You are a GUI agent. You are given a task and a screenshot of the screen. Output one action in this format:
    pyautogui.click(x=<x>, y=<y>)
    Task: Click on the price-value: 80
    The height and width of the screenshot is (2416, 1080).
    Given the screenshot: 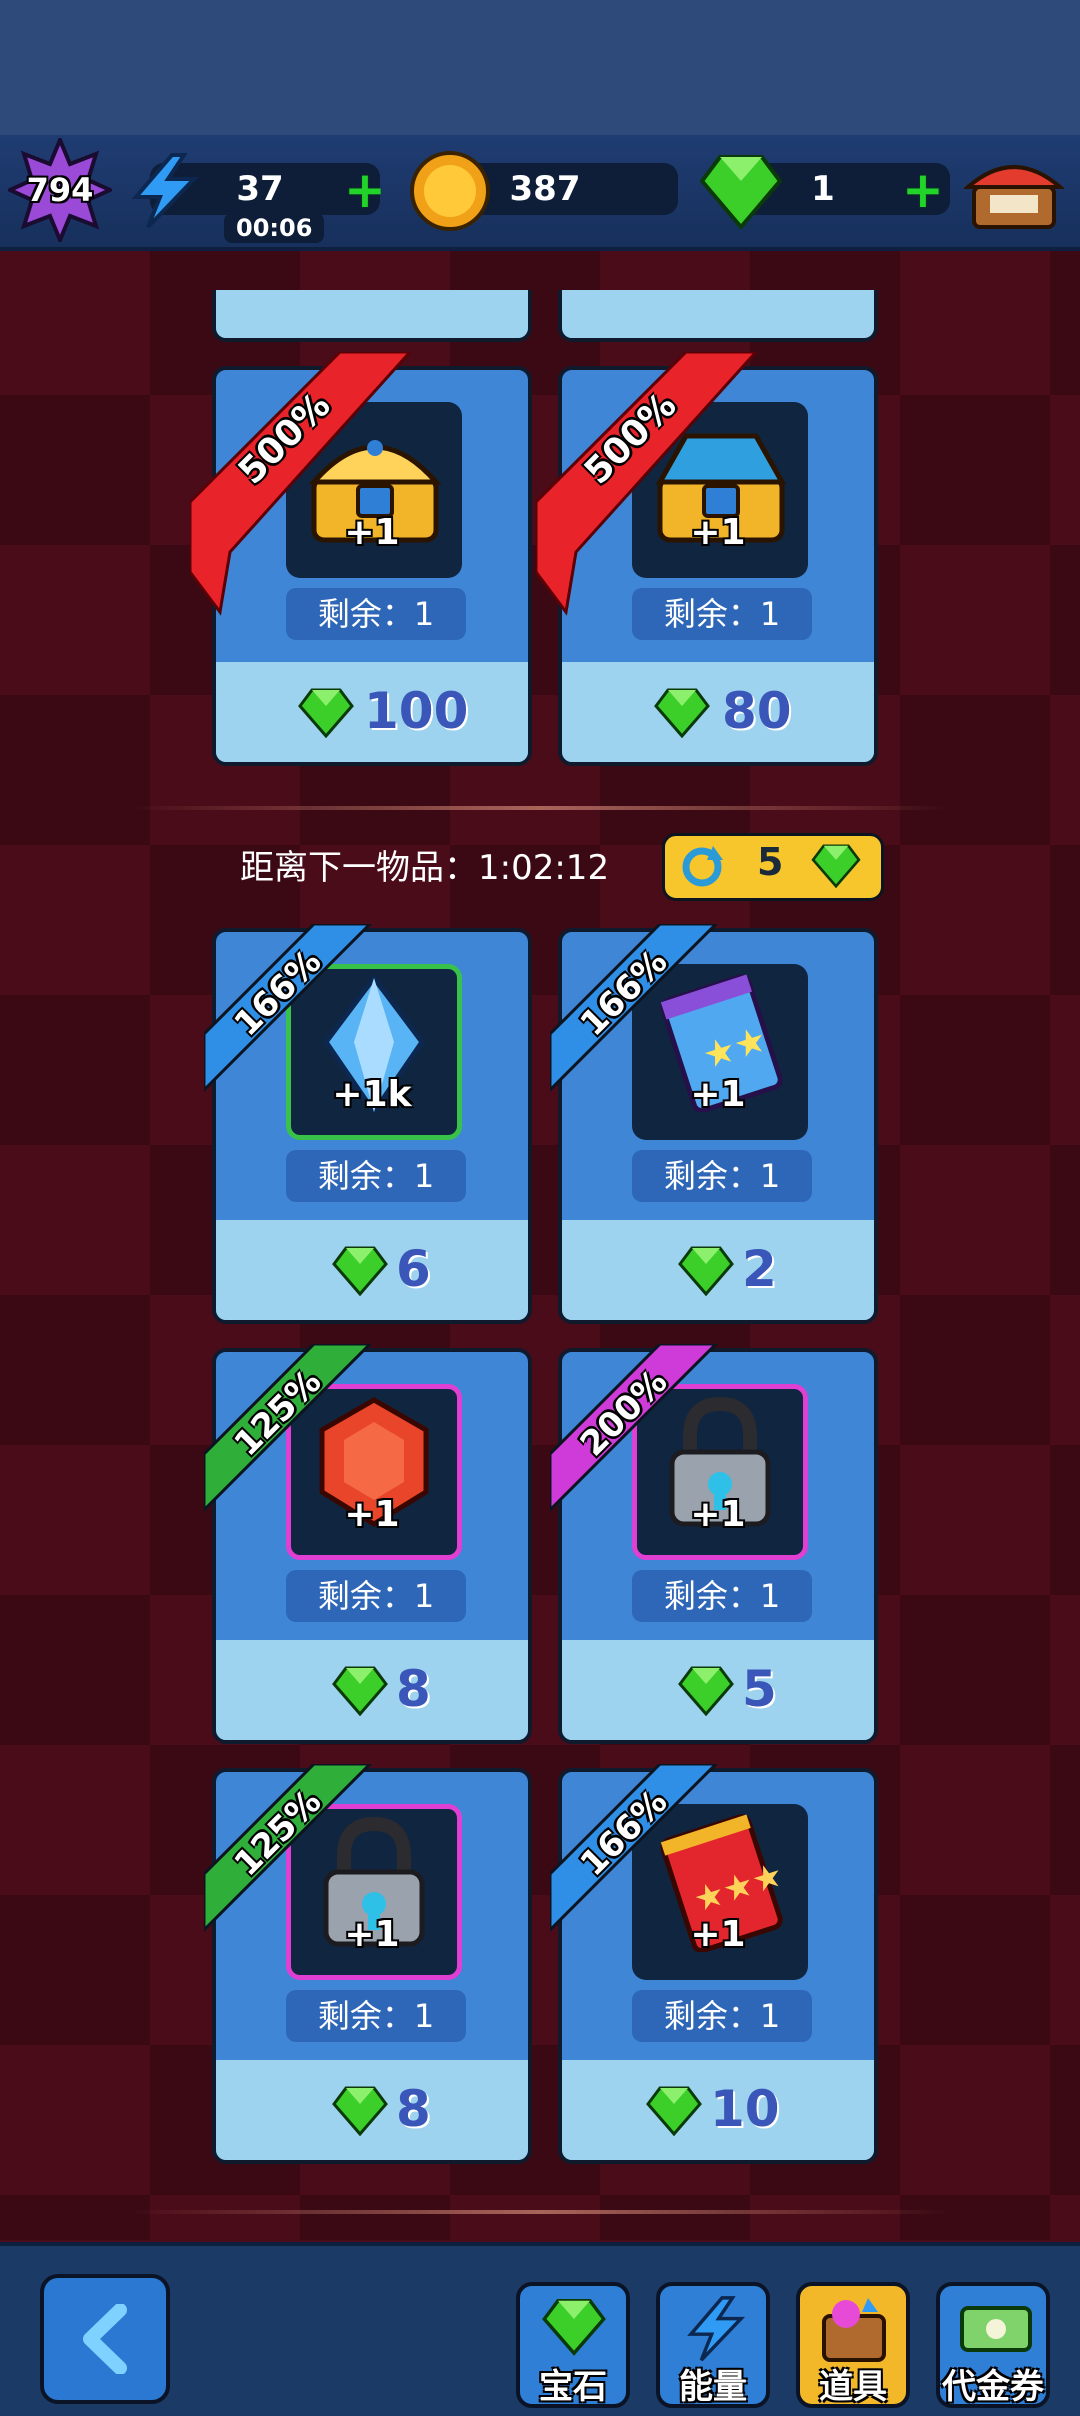 What is the action you would take?
    pyautogui.click(x=757, y=711)
    